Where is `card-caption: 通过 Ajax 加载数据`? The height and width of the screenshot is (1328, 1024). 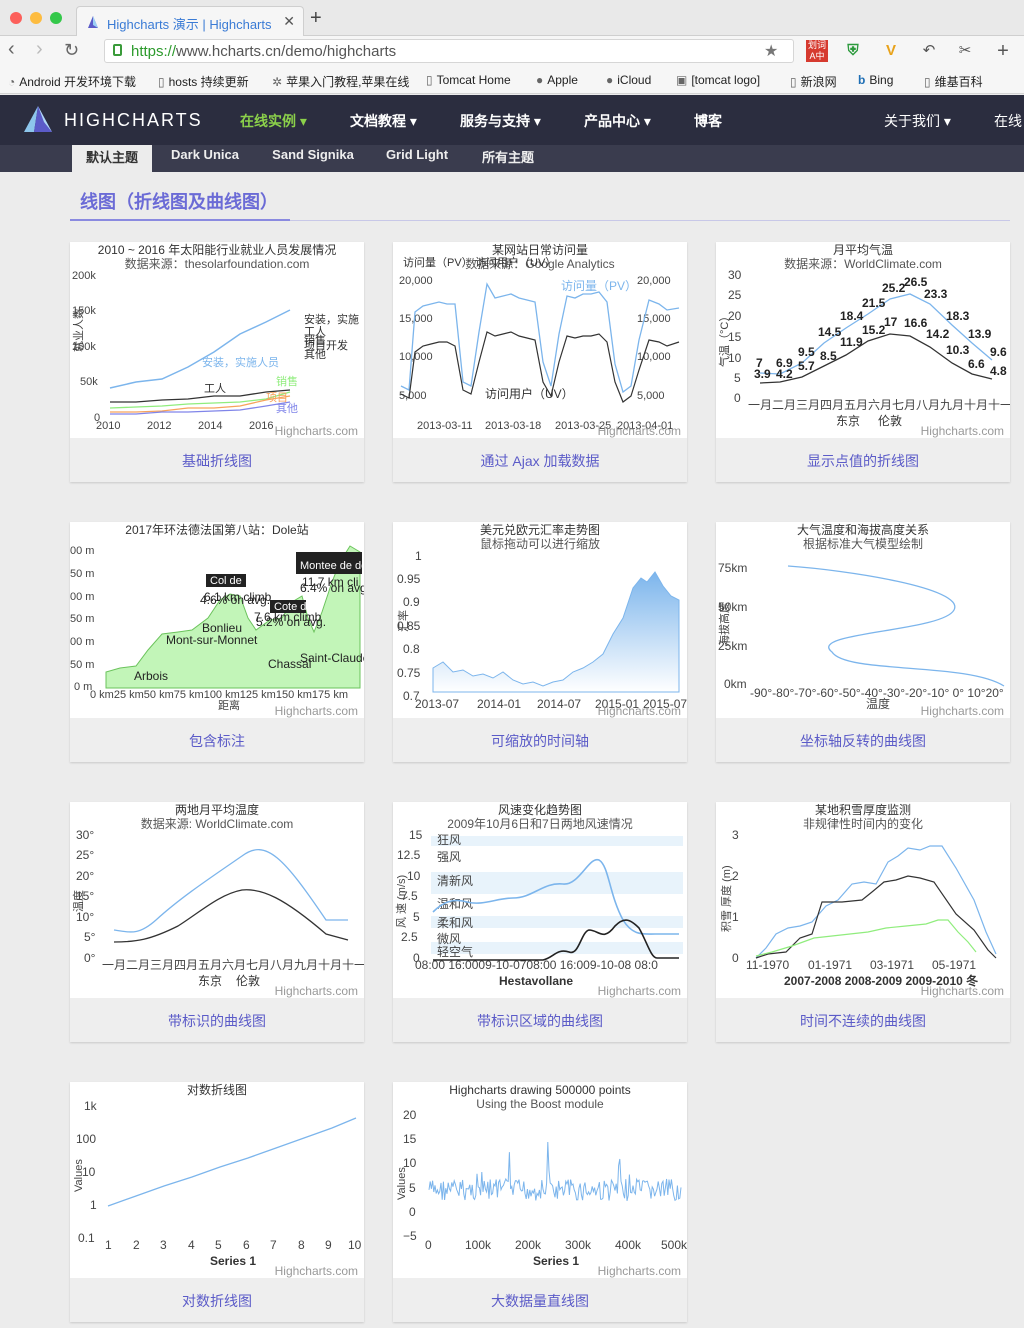 card-caption: 通过 Ajax 加载数据 is located at coordinates (540, 460).